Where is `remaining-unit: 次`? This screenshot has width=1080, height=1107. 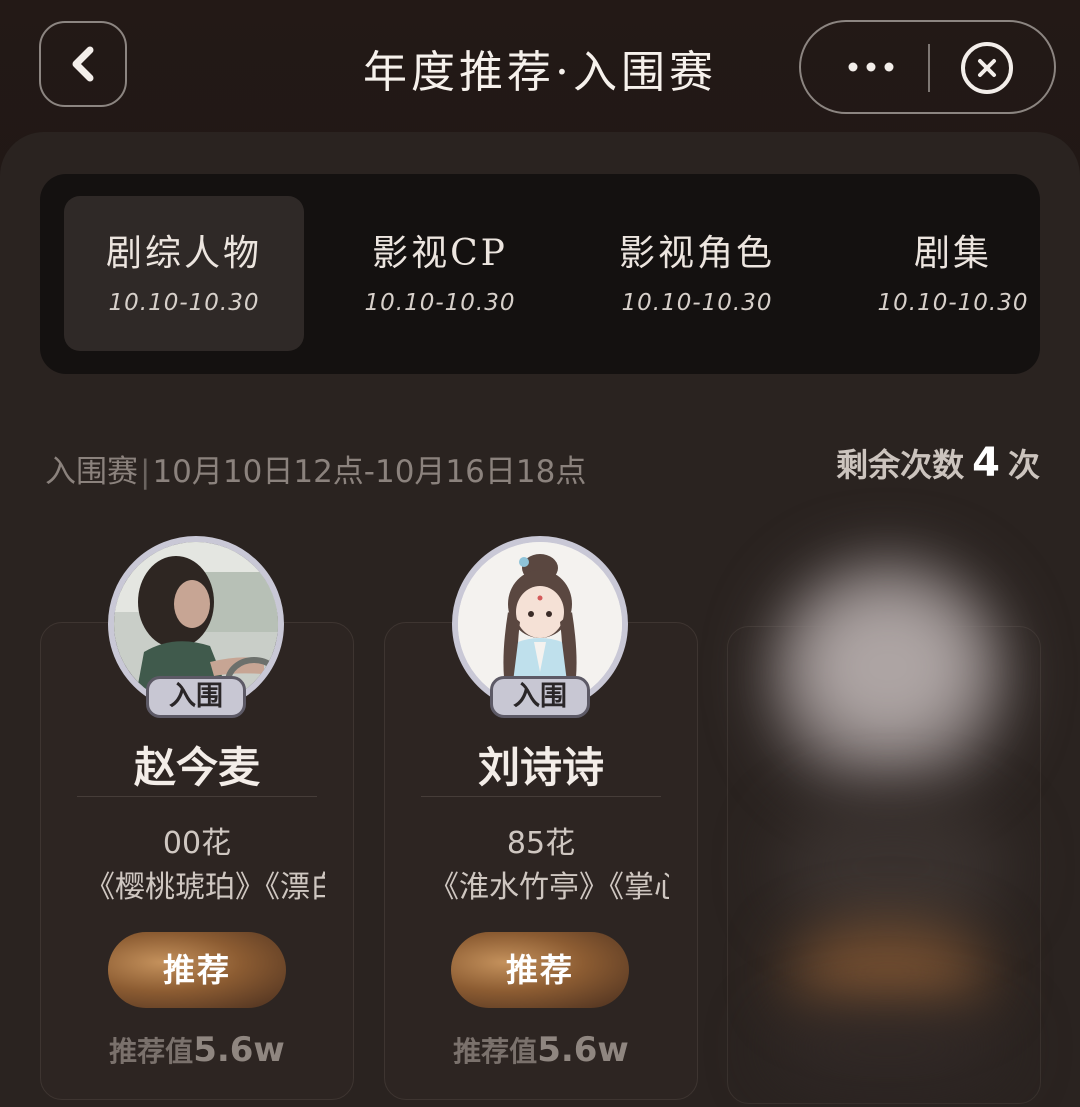
remaining-unit: 次 is located at coordinates (1023, 465).